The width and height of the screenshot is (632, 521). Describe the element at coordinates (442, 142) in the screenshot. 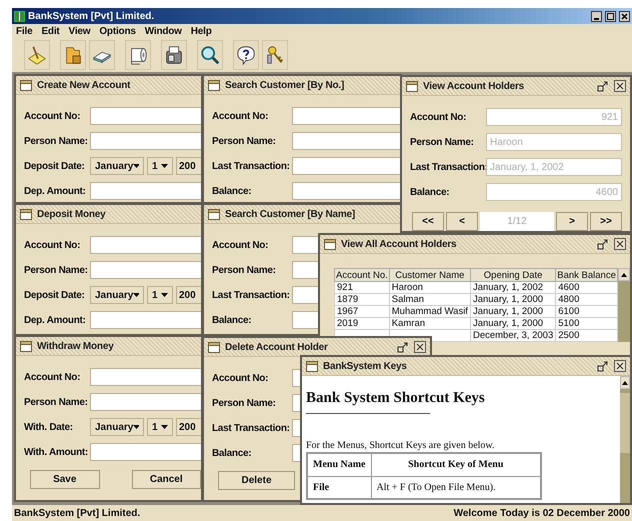

I see `field-label: Person Name:` at that location.